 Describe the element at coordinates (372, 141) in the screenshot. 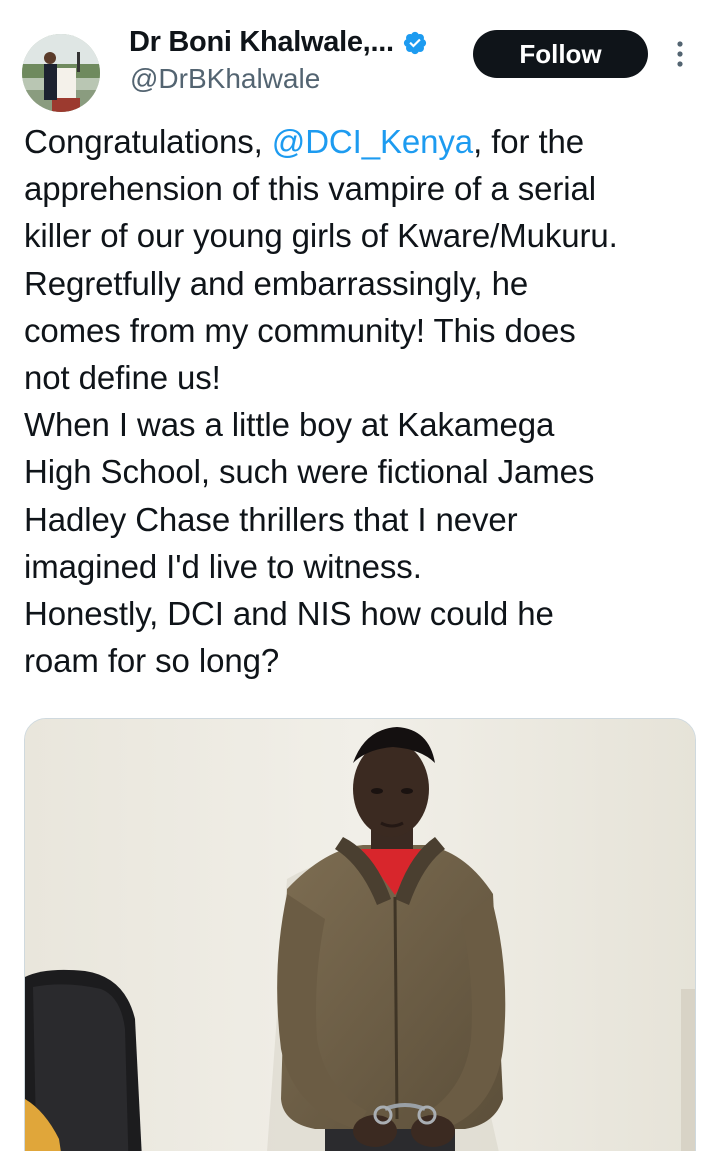

I see `mention-link: @DCI_Kenya` at that location.